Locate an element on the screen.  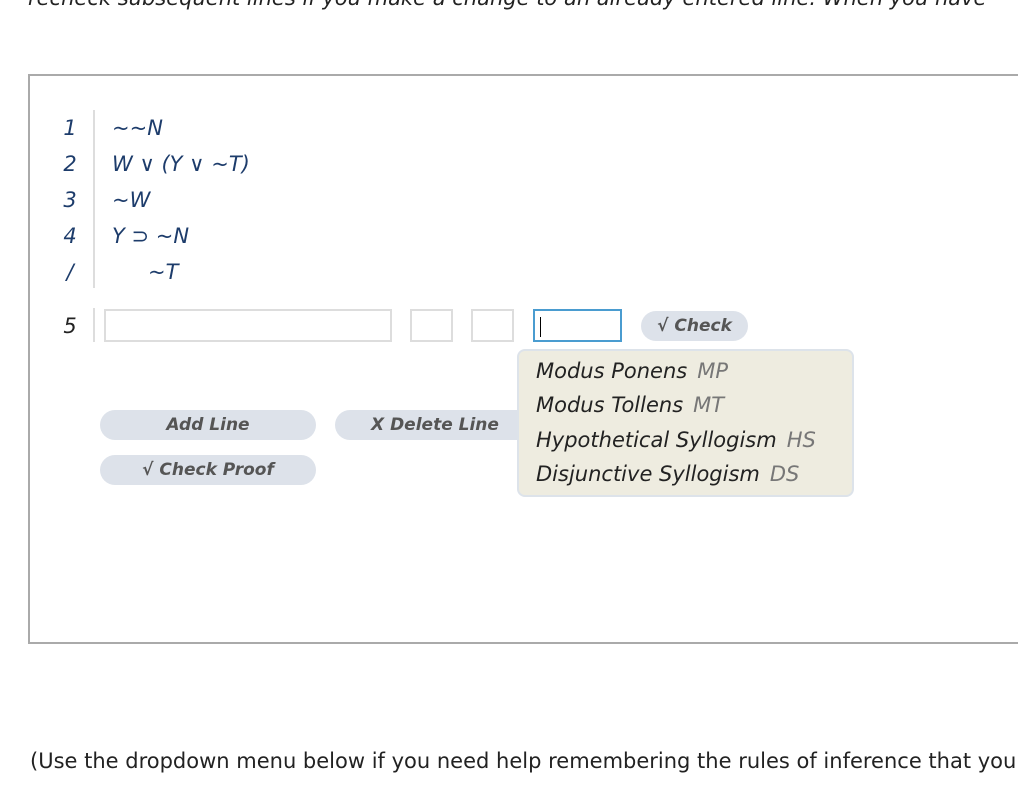
rule-option-mt: Modus Tollens MT is located at coordinates (630, 405).